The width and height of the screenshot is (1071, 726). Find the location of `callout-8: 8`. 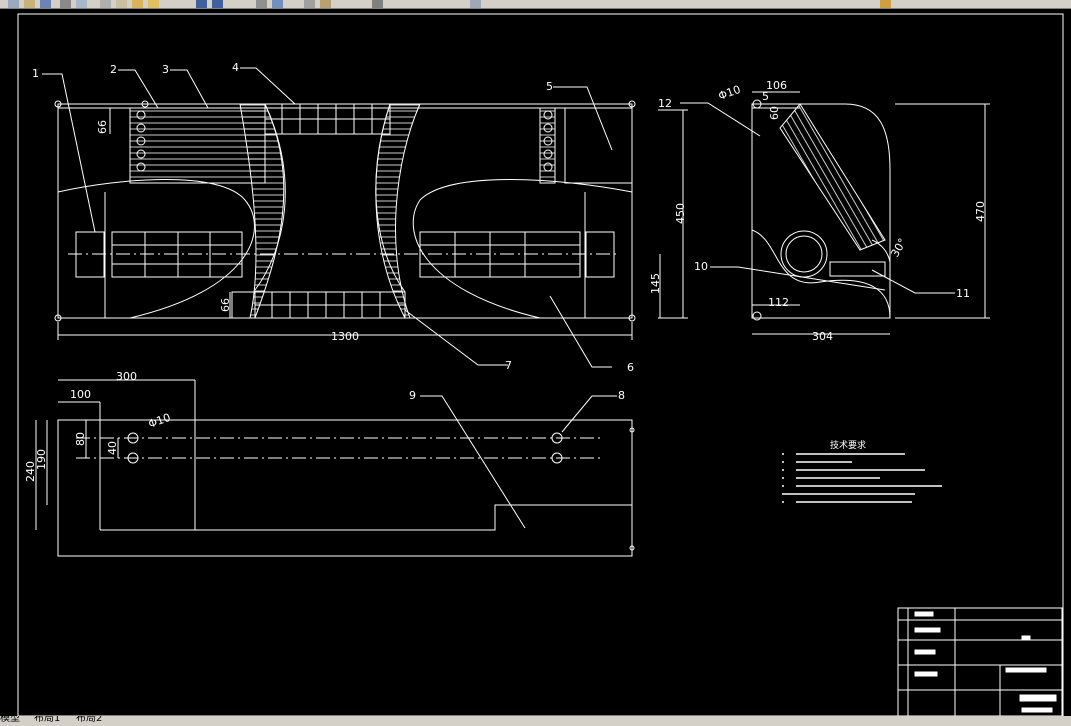

callout-8: 8 is located at coordinates (621, 395).